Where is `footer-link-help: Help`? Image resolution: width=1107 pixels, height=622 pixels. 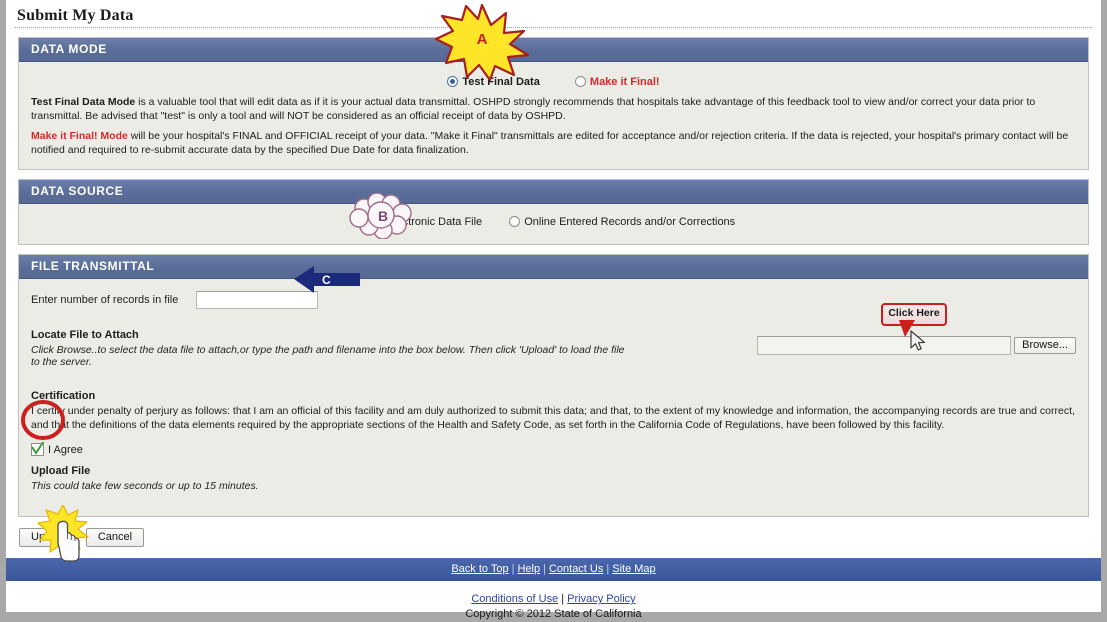
footer-link-help: Help is located at coordinates (528, 569).